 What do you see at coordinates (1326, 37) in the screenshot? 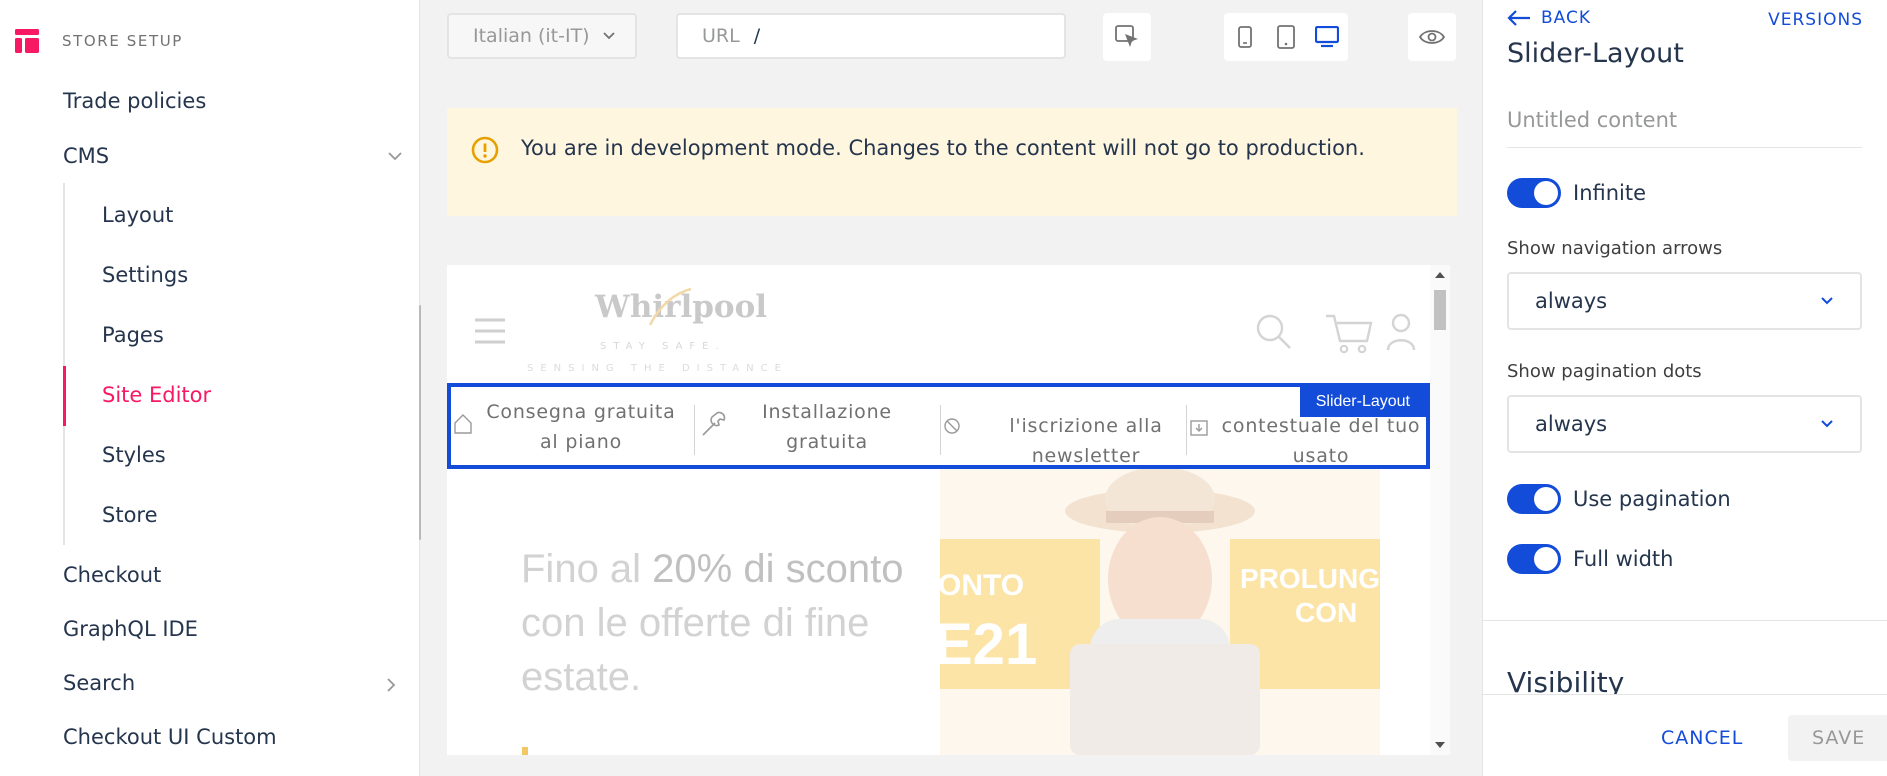
I see `device-desktop-button` at bounding box center [1326, 37].